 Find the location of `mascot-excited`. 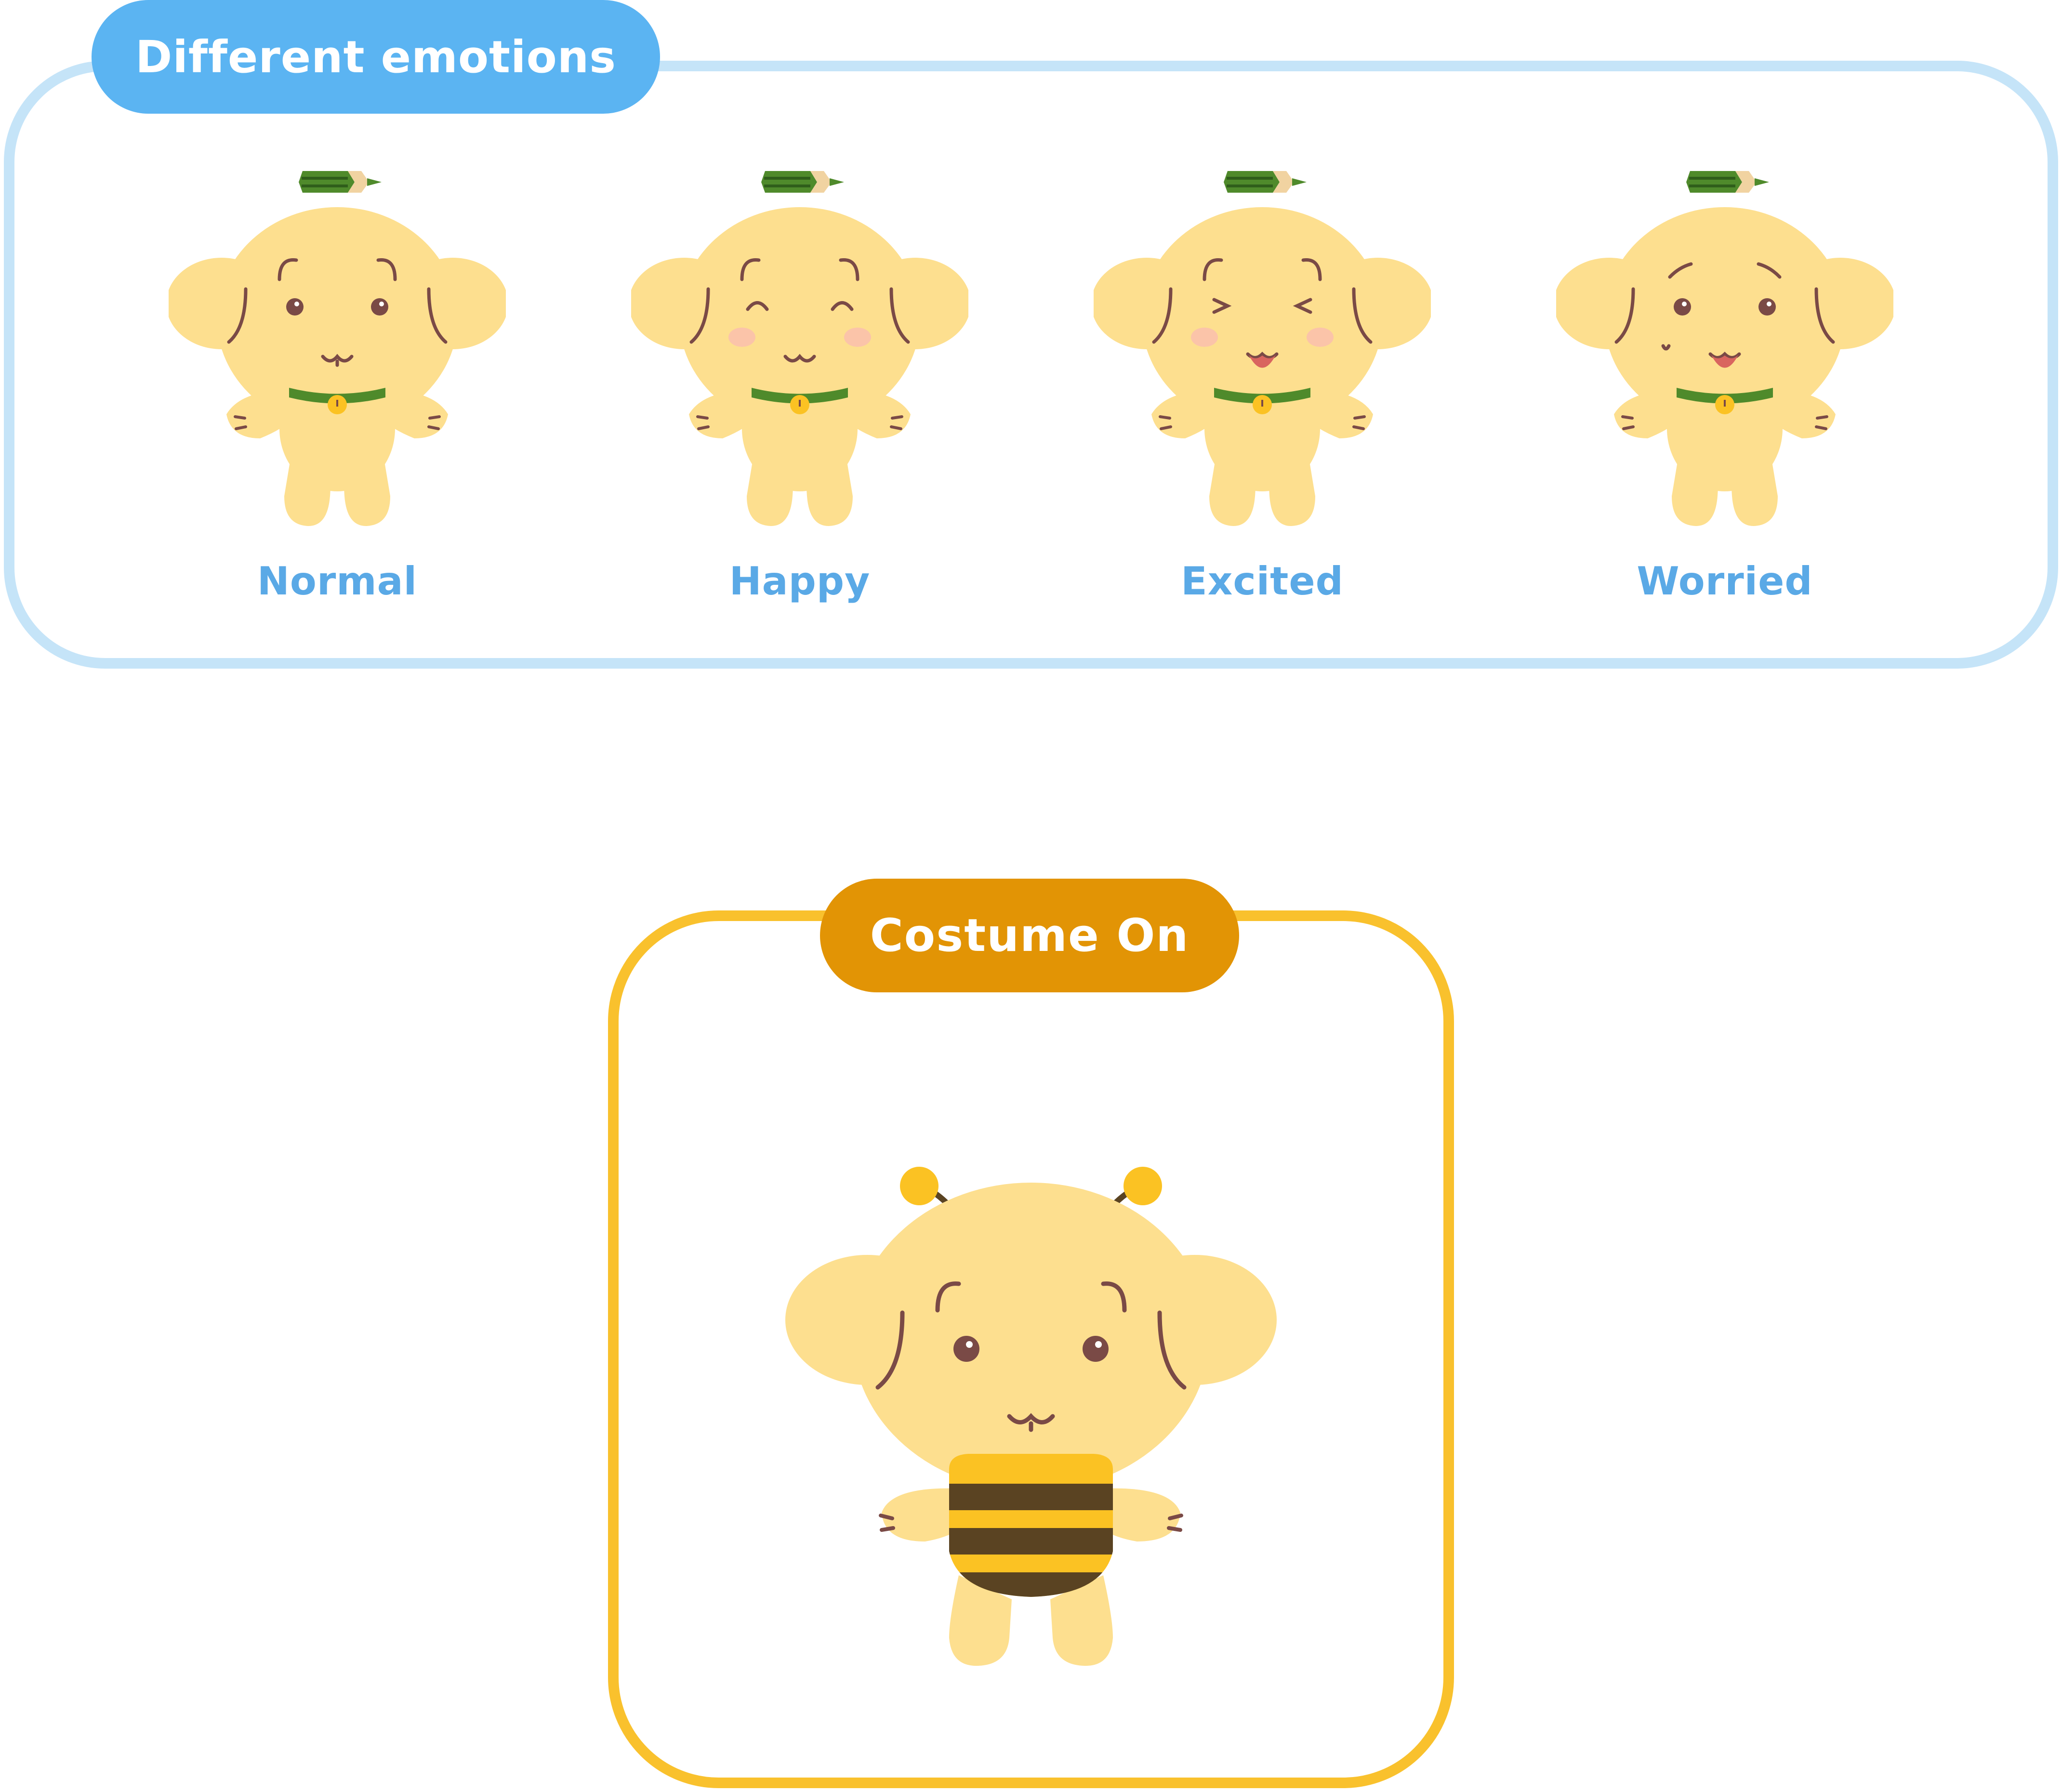

mascot-excited is located at coordinates (1262, 352).